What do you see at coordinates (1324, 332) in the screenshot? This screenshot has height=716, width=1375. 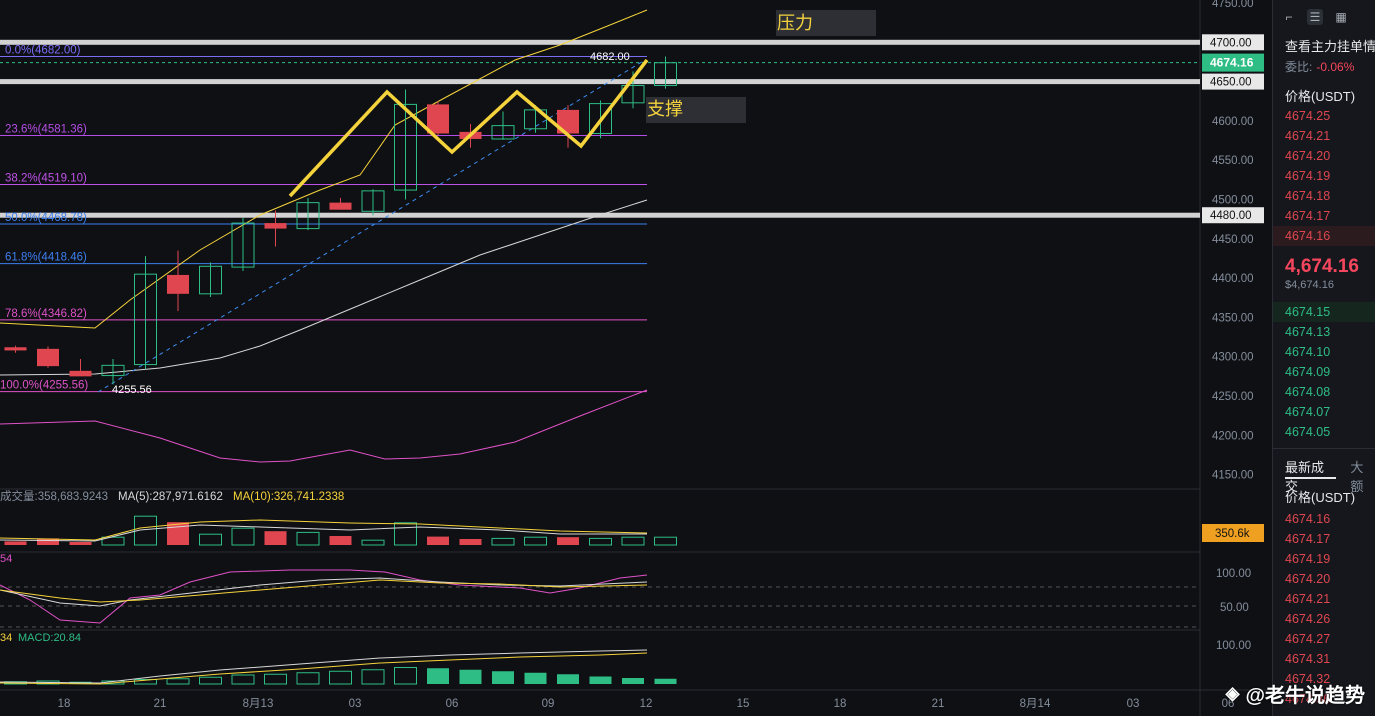 I see `bid-row: 4674.13` at bounding box center [1324, 332].